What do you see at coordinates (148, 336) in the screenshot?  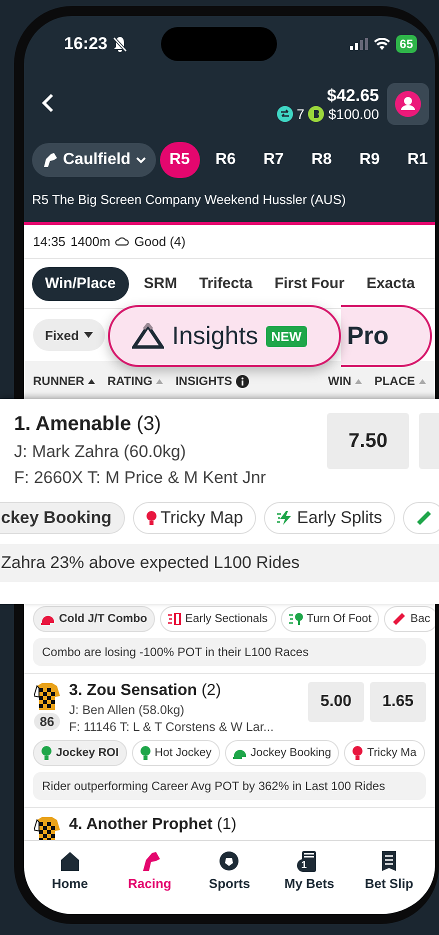 I see `triangle-logo-icon` at bounding box center [148, 336].